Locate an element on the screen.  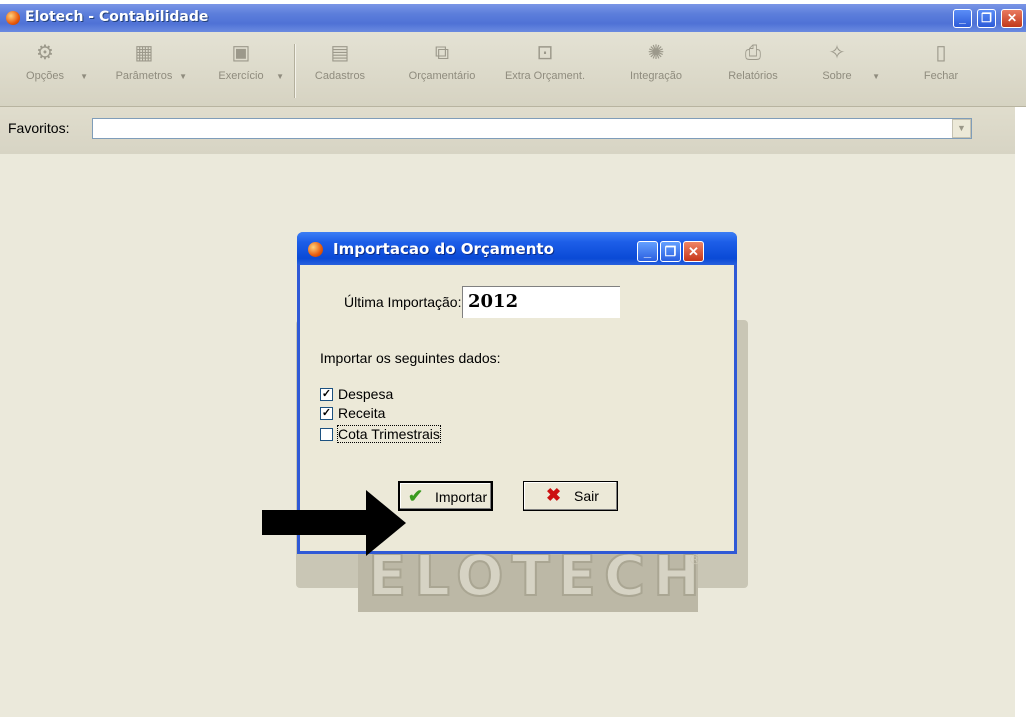
toolbar-extra-orcamento-button: ⊡ Extra Orçament. is located at coordinates (545, 72).